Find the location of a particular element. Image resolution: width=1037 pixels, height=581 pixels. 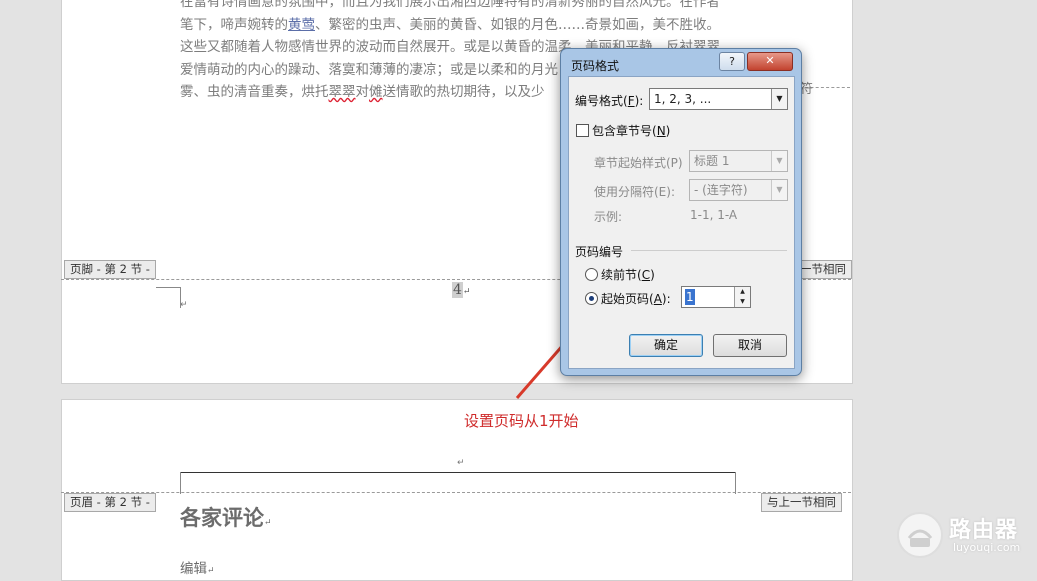

help-button: ? is located at coordinates (732, 61).